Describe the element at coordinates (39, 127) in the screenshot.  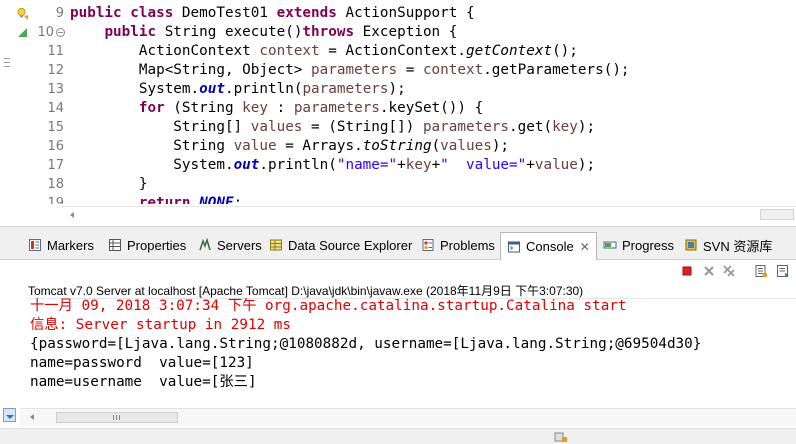
I see `line-gutter: 15` at that location.